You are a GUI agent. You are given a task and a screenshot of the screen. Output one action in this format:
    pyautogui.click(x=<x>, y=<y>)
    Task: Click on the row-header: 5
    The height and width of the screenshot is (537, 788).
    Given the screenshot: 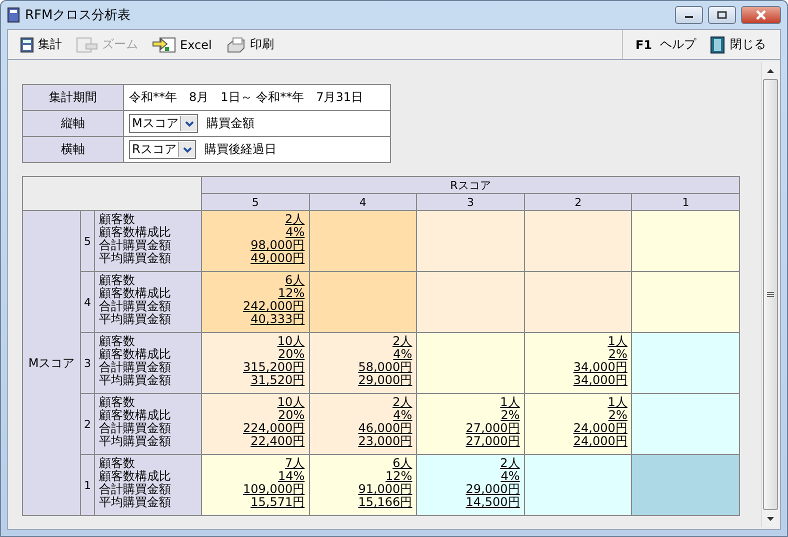 What is the action you would take?
    pyautogui.click(x=87, y=241)
    